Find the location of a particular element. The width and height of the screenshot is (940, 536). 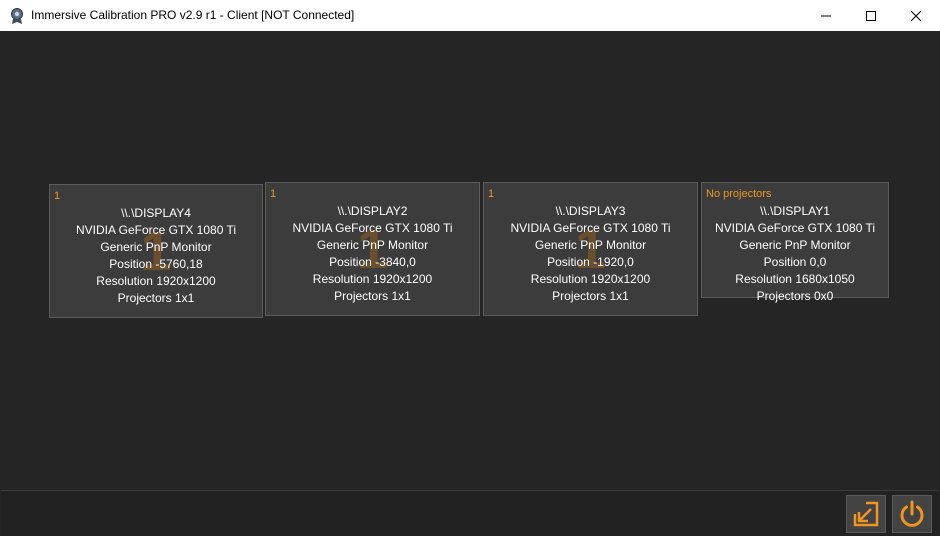

maximize-button is located at coordinates (871, 15).